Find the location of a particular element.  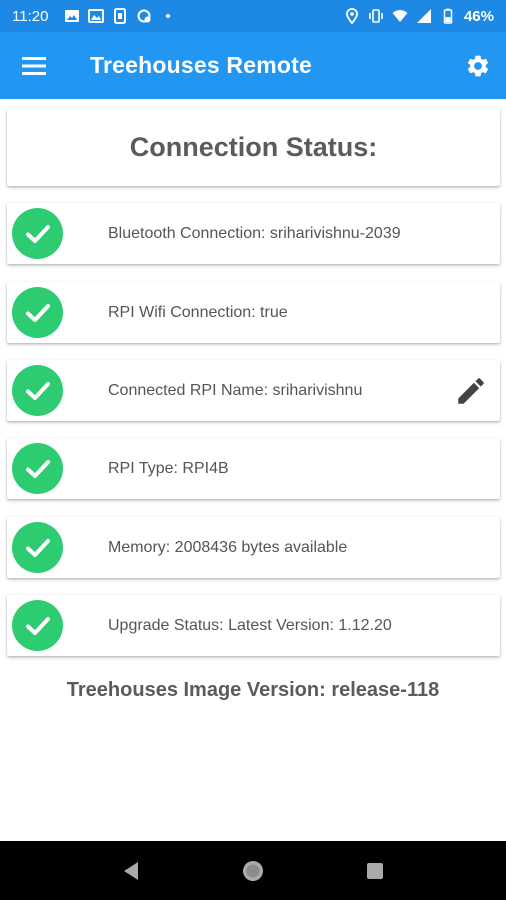

rpi-type-label: RPI Type: RPI4B is located at coordinates (168, 468).